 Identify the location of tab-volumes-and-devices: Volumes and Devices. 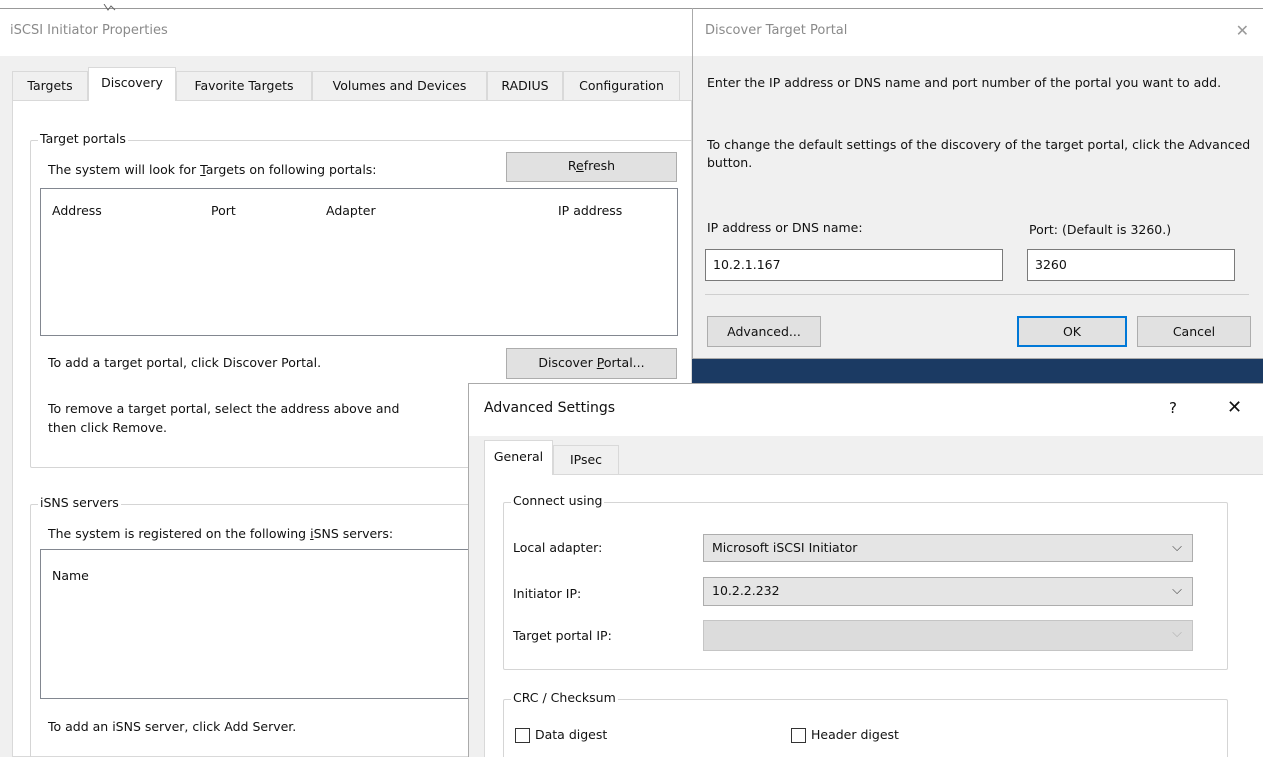
(399, 85).